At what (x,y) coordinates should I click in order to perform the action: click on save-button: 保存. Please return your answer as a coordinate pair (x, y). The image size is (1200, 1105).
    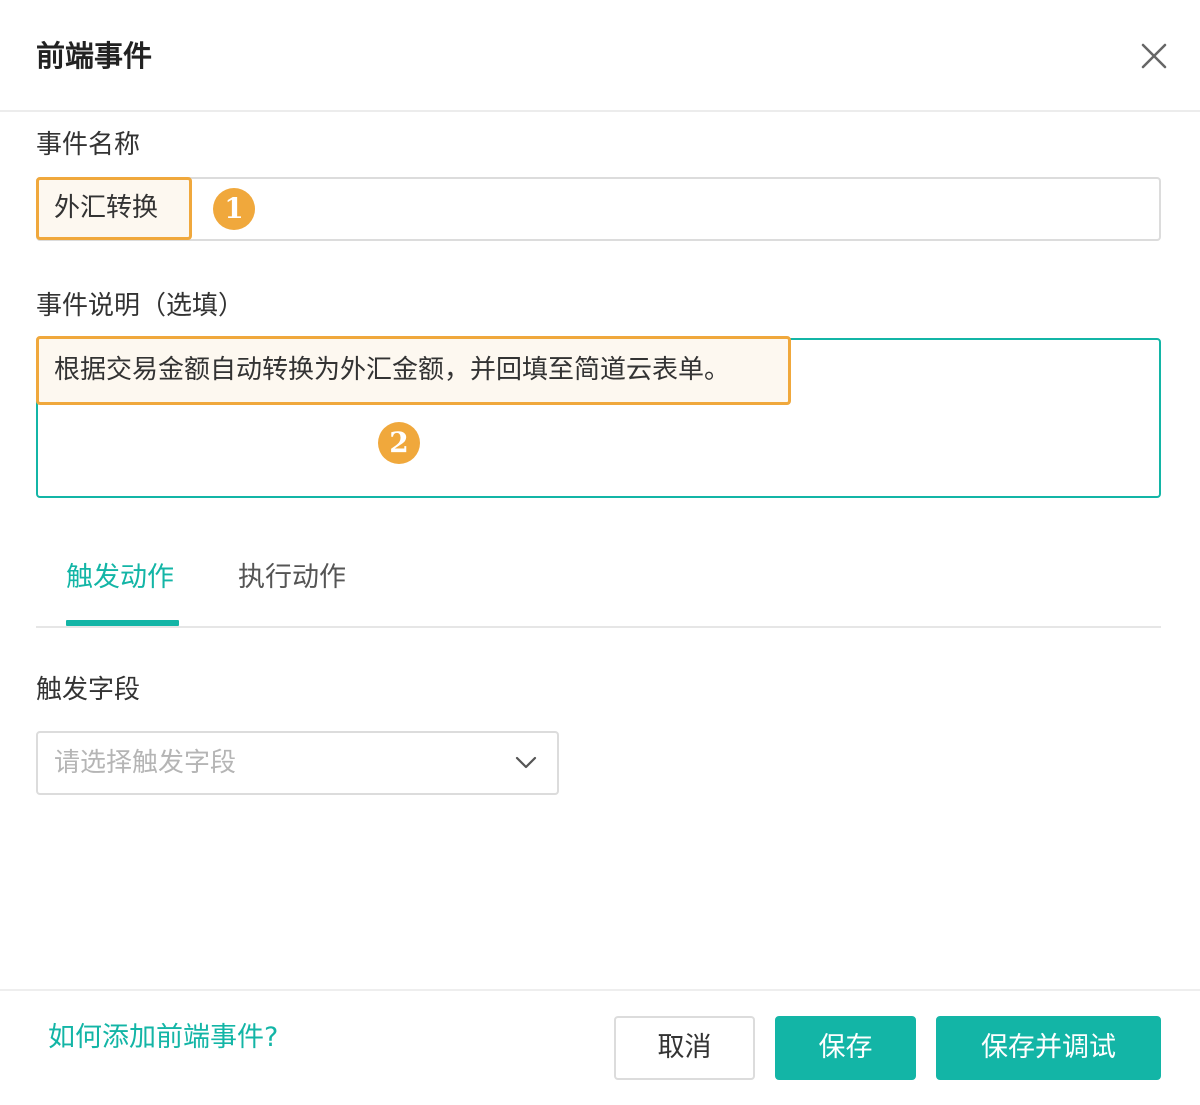
    Looking at the image, I should click on (845, 1048).